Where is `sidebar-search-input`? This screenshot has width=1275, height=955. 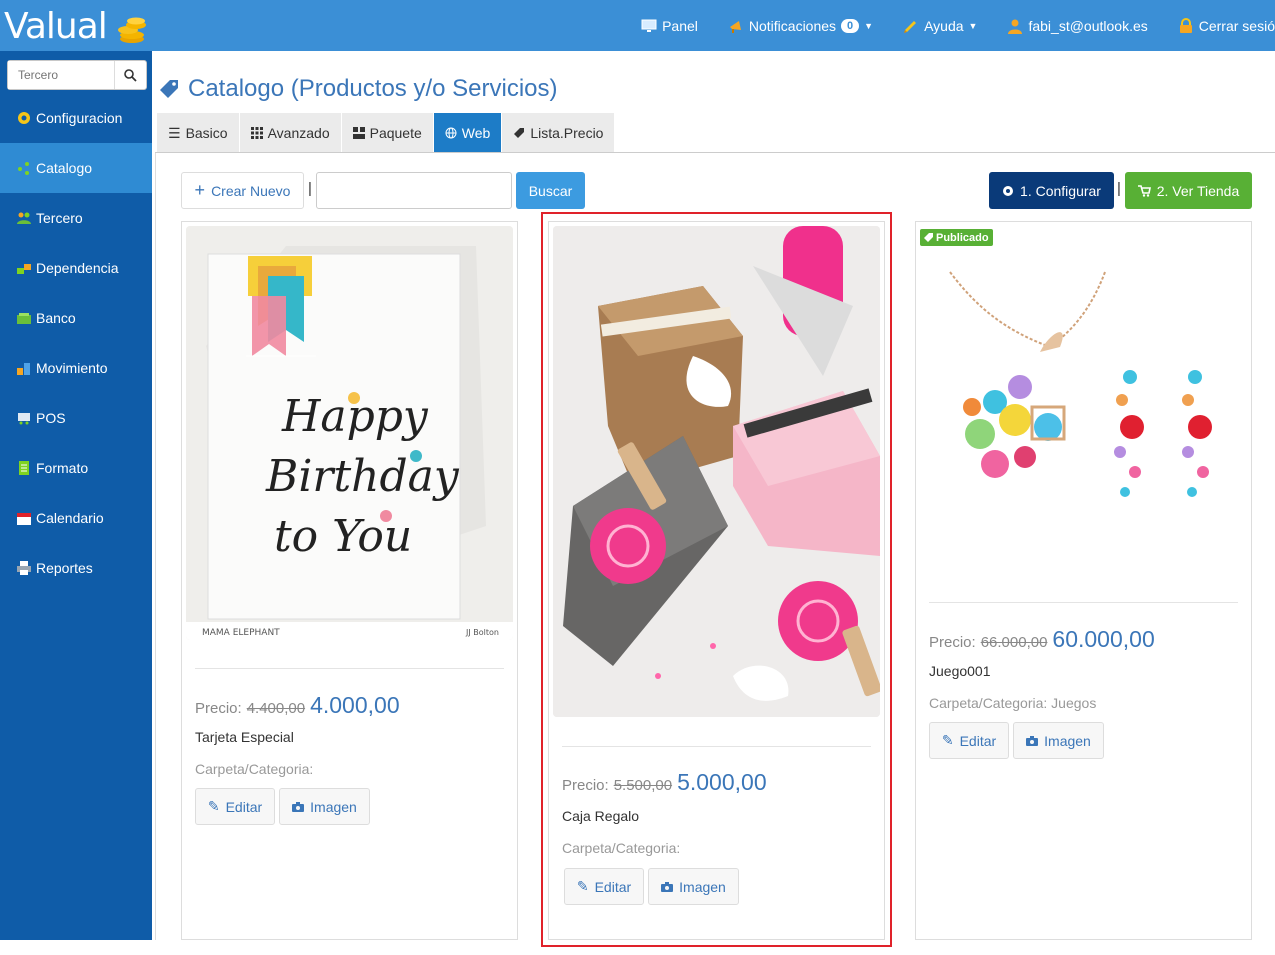
sidebar-search-input is located at coordinates (61, 75).